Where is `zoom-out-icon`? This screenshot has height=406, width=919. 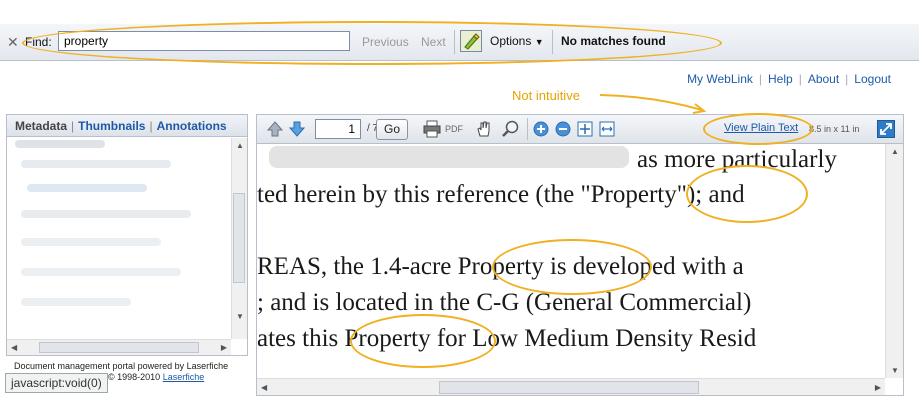 zoom-out-icon is located at coordinates (563, 129).